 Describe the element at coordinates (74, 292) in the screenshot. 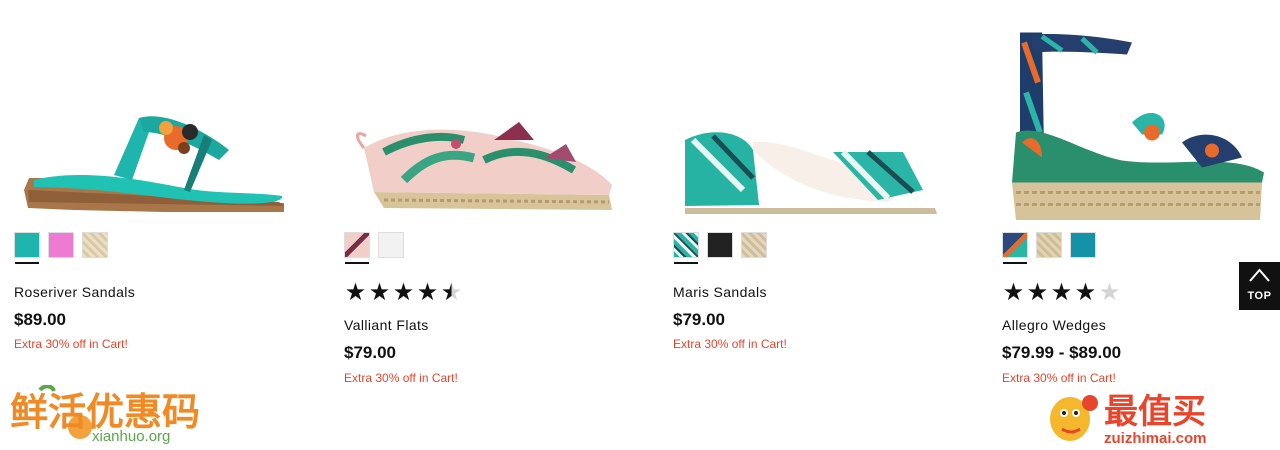

I see `product-name: Roseriver Sandals` at that location.